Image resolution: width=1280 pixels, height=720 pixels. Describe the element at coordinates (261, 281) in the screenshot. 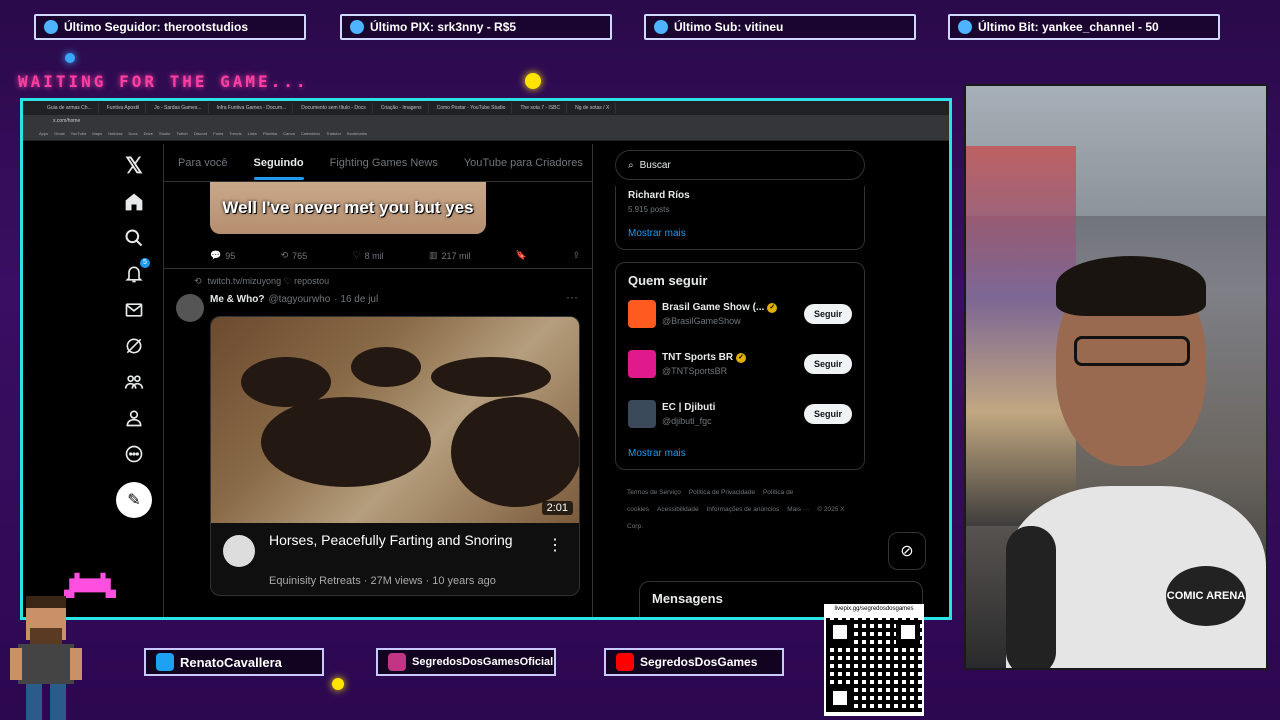

I see `repost-indicator: ⟲ twitch.tv/mizuyong ♡ repostou` at that location.